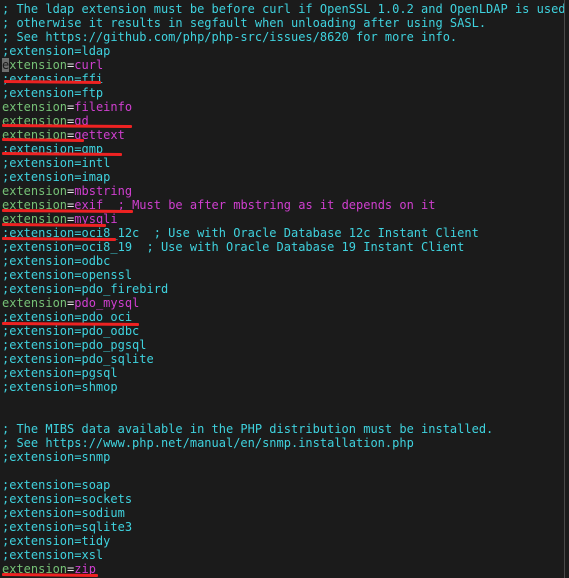  I want to click on commented-line: ;extension=sqlite3, so click(282, 527).